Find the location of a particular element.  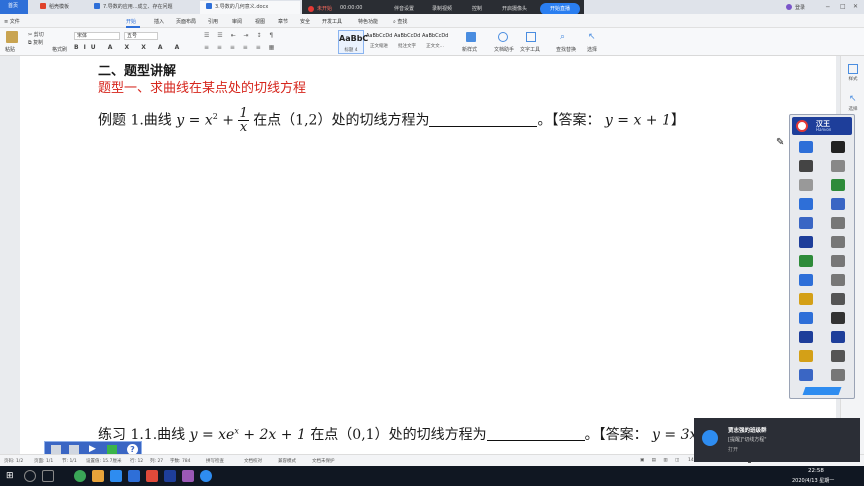

style-body-indent: AaBbCcDd 正文缩进 is located at coordinates (379, 42).